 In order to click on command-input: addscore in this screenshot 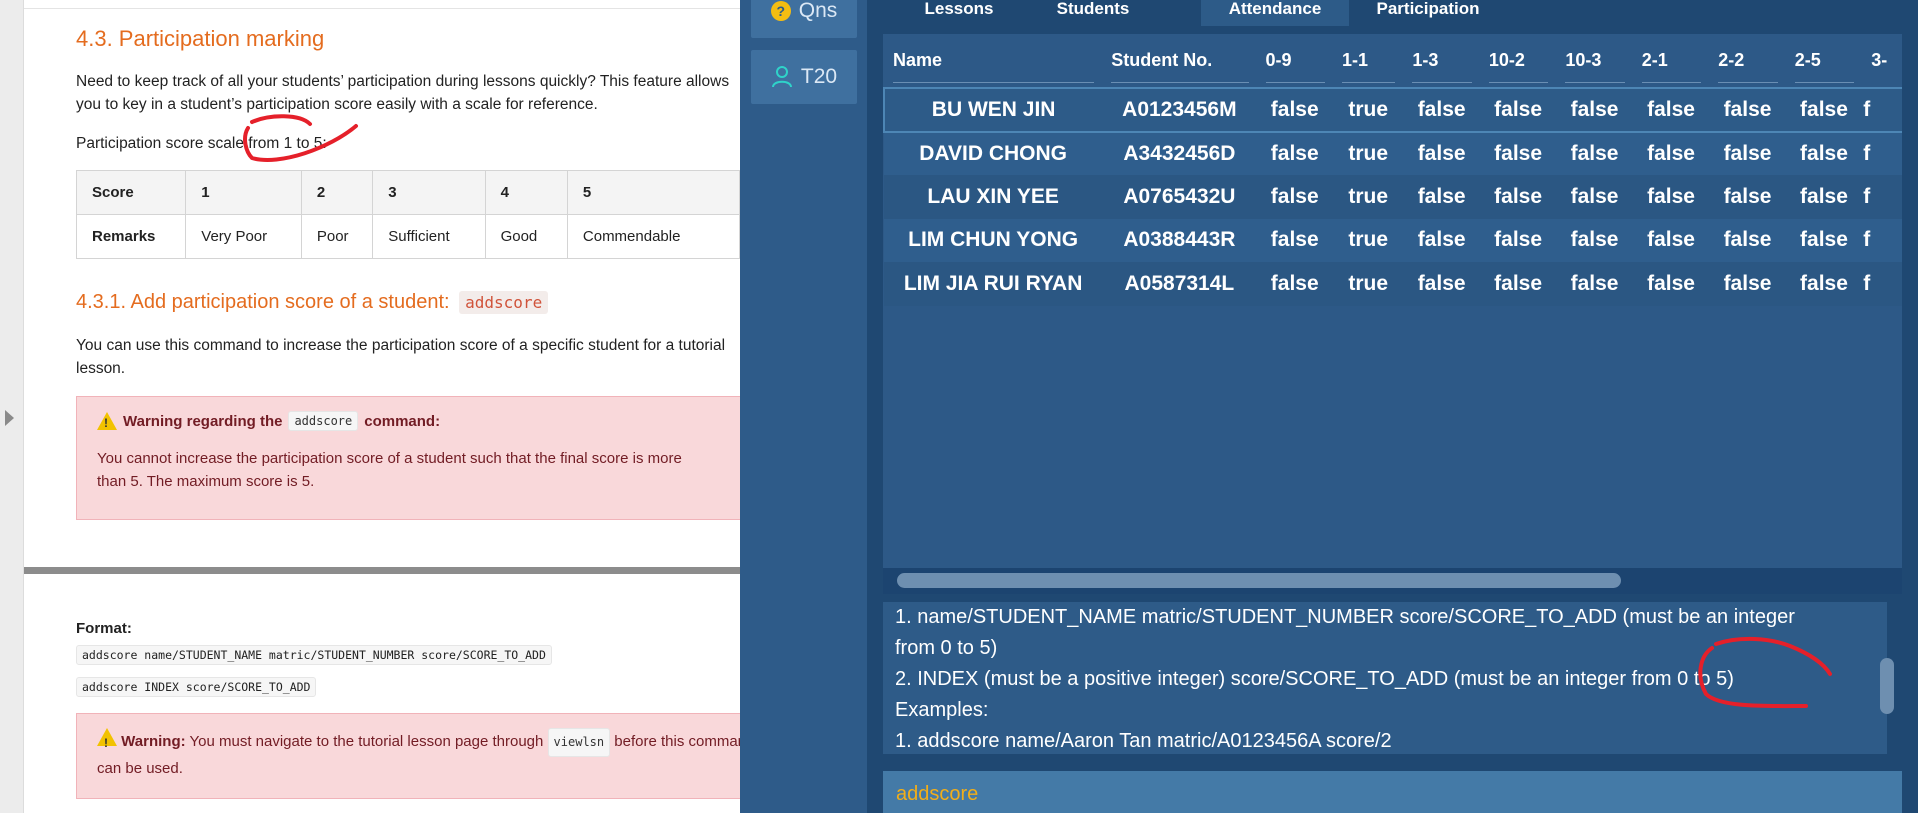, I will do `click(1392, 792)`.